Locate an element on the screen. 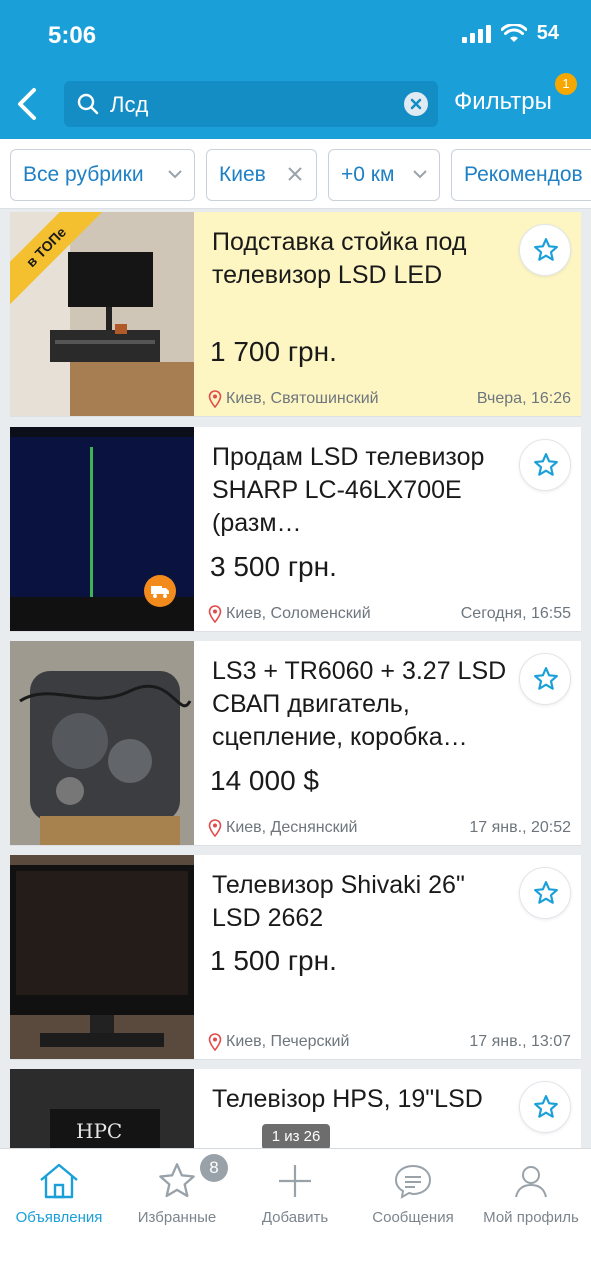 The width and height of the screenshot is (591, 1280). listing-photo-caption: HPC is located at coordinates (99, 1131).